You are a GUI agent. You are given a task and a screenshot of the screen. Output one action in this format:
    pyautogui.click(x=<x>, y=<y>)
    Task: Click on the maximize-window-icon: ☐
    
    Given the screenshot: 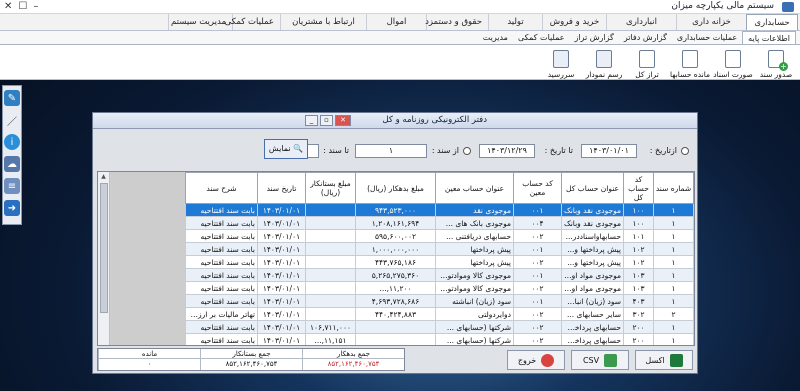 What is the action you would take?
    pyautogui.click(x=22, y=6)
    